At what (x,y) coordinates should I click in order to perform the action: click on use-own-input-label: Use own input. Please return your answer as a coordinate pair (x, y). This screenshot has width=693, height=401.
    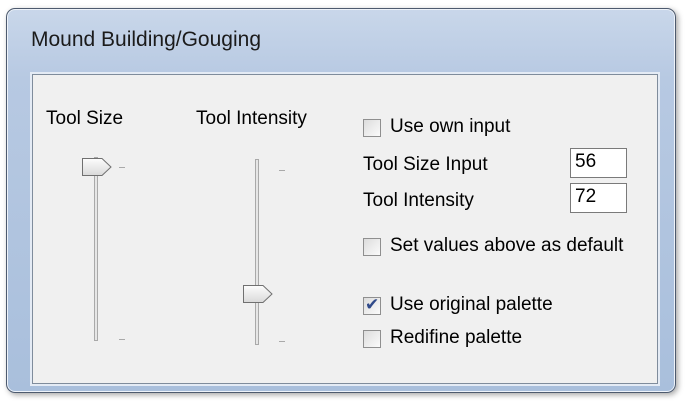
    Looking at the image, I should click on (450, 126).